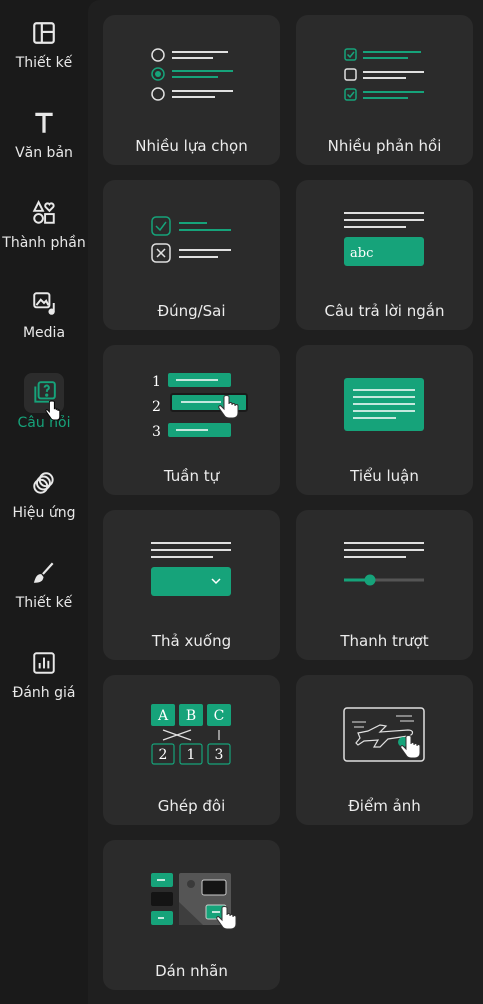 The image size is (483, 1004). Describe the element at coordinates (191, 755) in the screenshot. I see `matching-number: 1` at that location.